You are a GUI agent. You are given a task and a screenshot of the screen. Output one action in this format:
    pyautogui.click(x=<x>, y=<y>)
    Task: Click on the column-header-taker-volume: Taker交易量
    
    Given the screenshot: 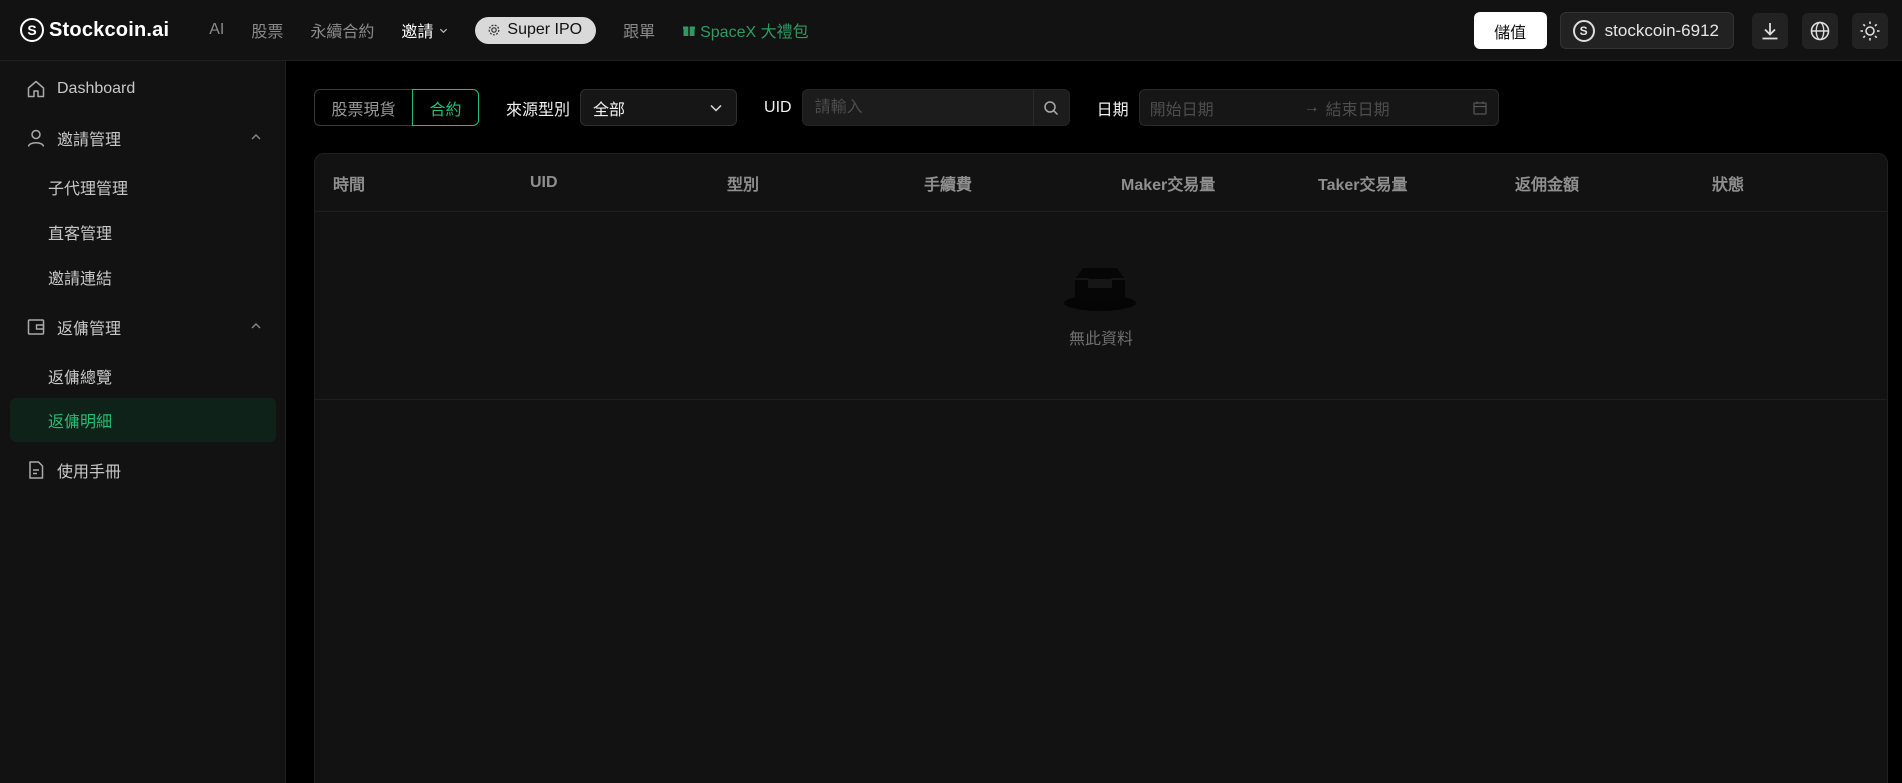 What is the action you would take?
    pyautogui.click(x=1363, y=185)
    